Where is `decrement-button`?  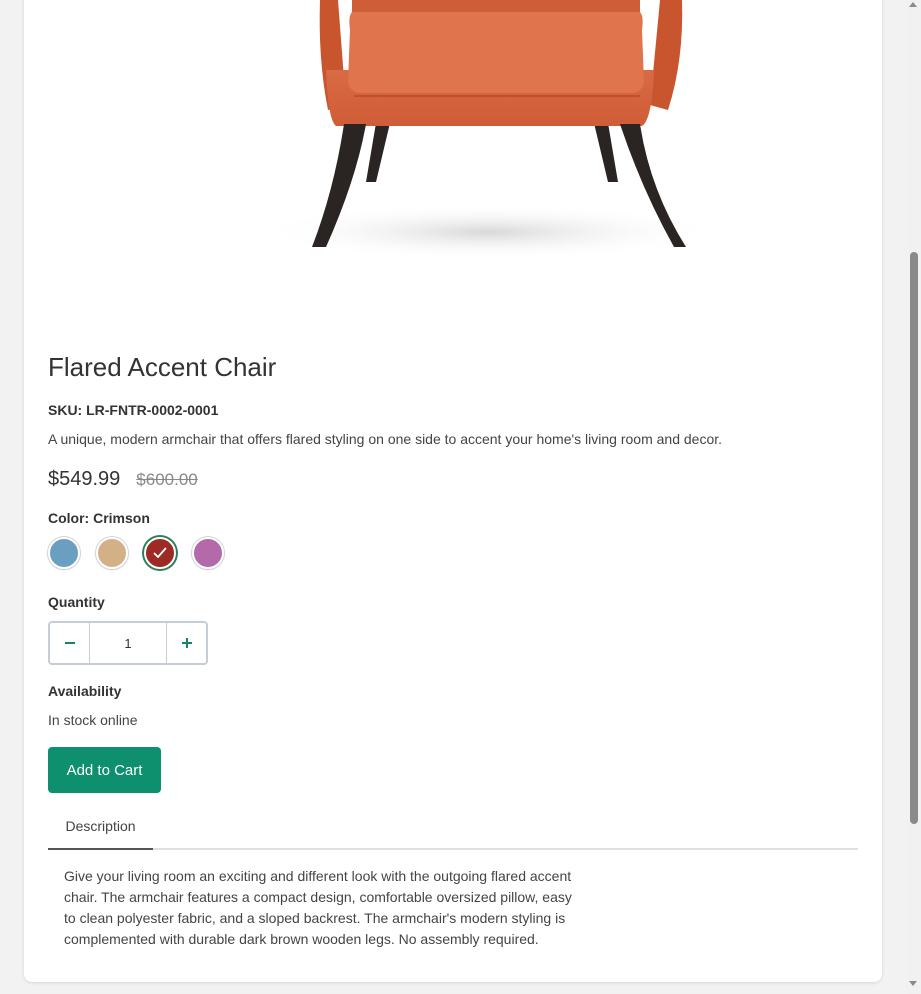 decrement-button is located at coordinates (70, 643).